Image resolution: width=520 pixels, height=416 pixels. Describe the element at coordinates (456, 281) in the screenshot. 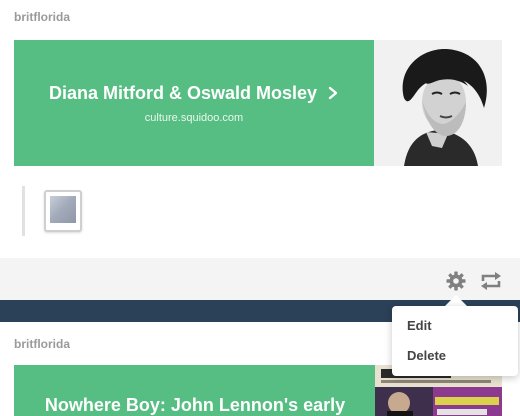

I see `gear-icon` at that location.